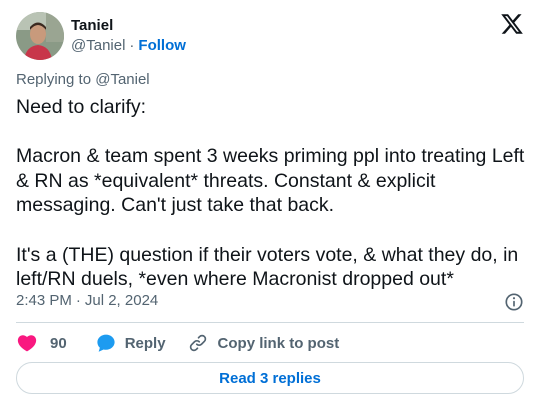  Describe the element at coordinates (128, 26) in the screenshot. I see `author-display-name: Taniel` at that location.